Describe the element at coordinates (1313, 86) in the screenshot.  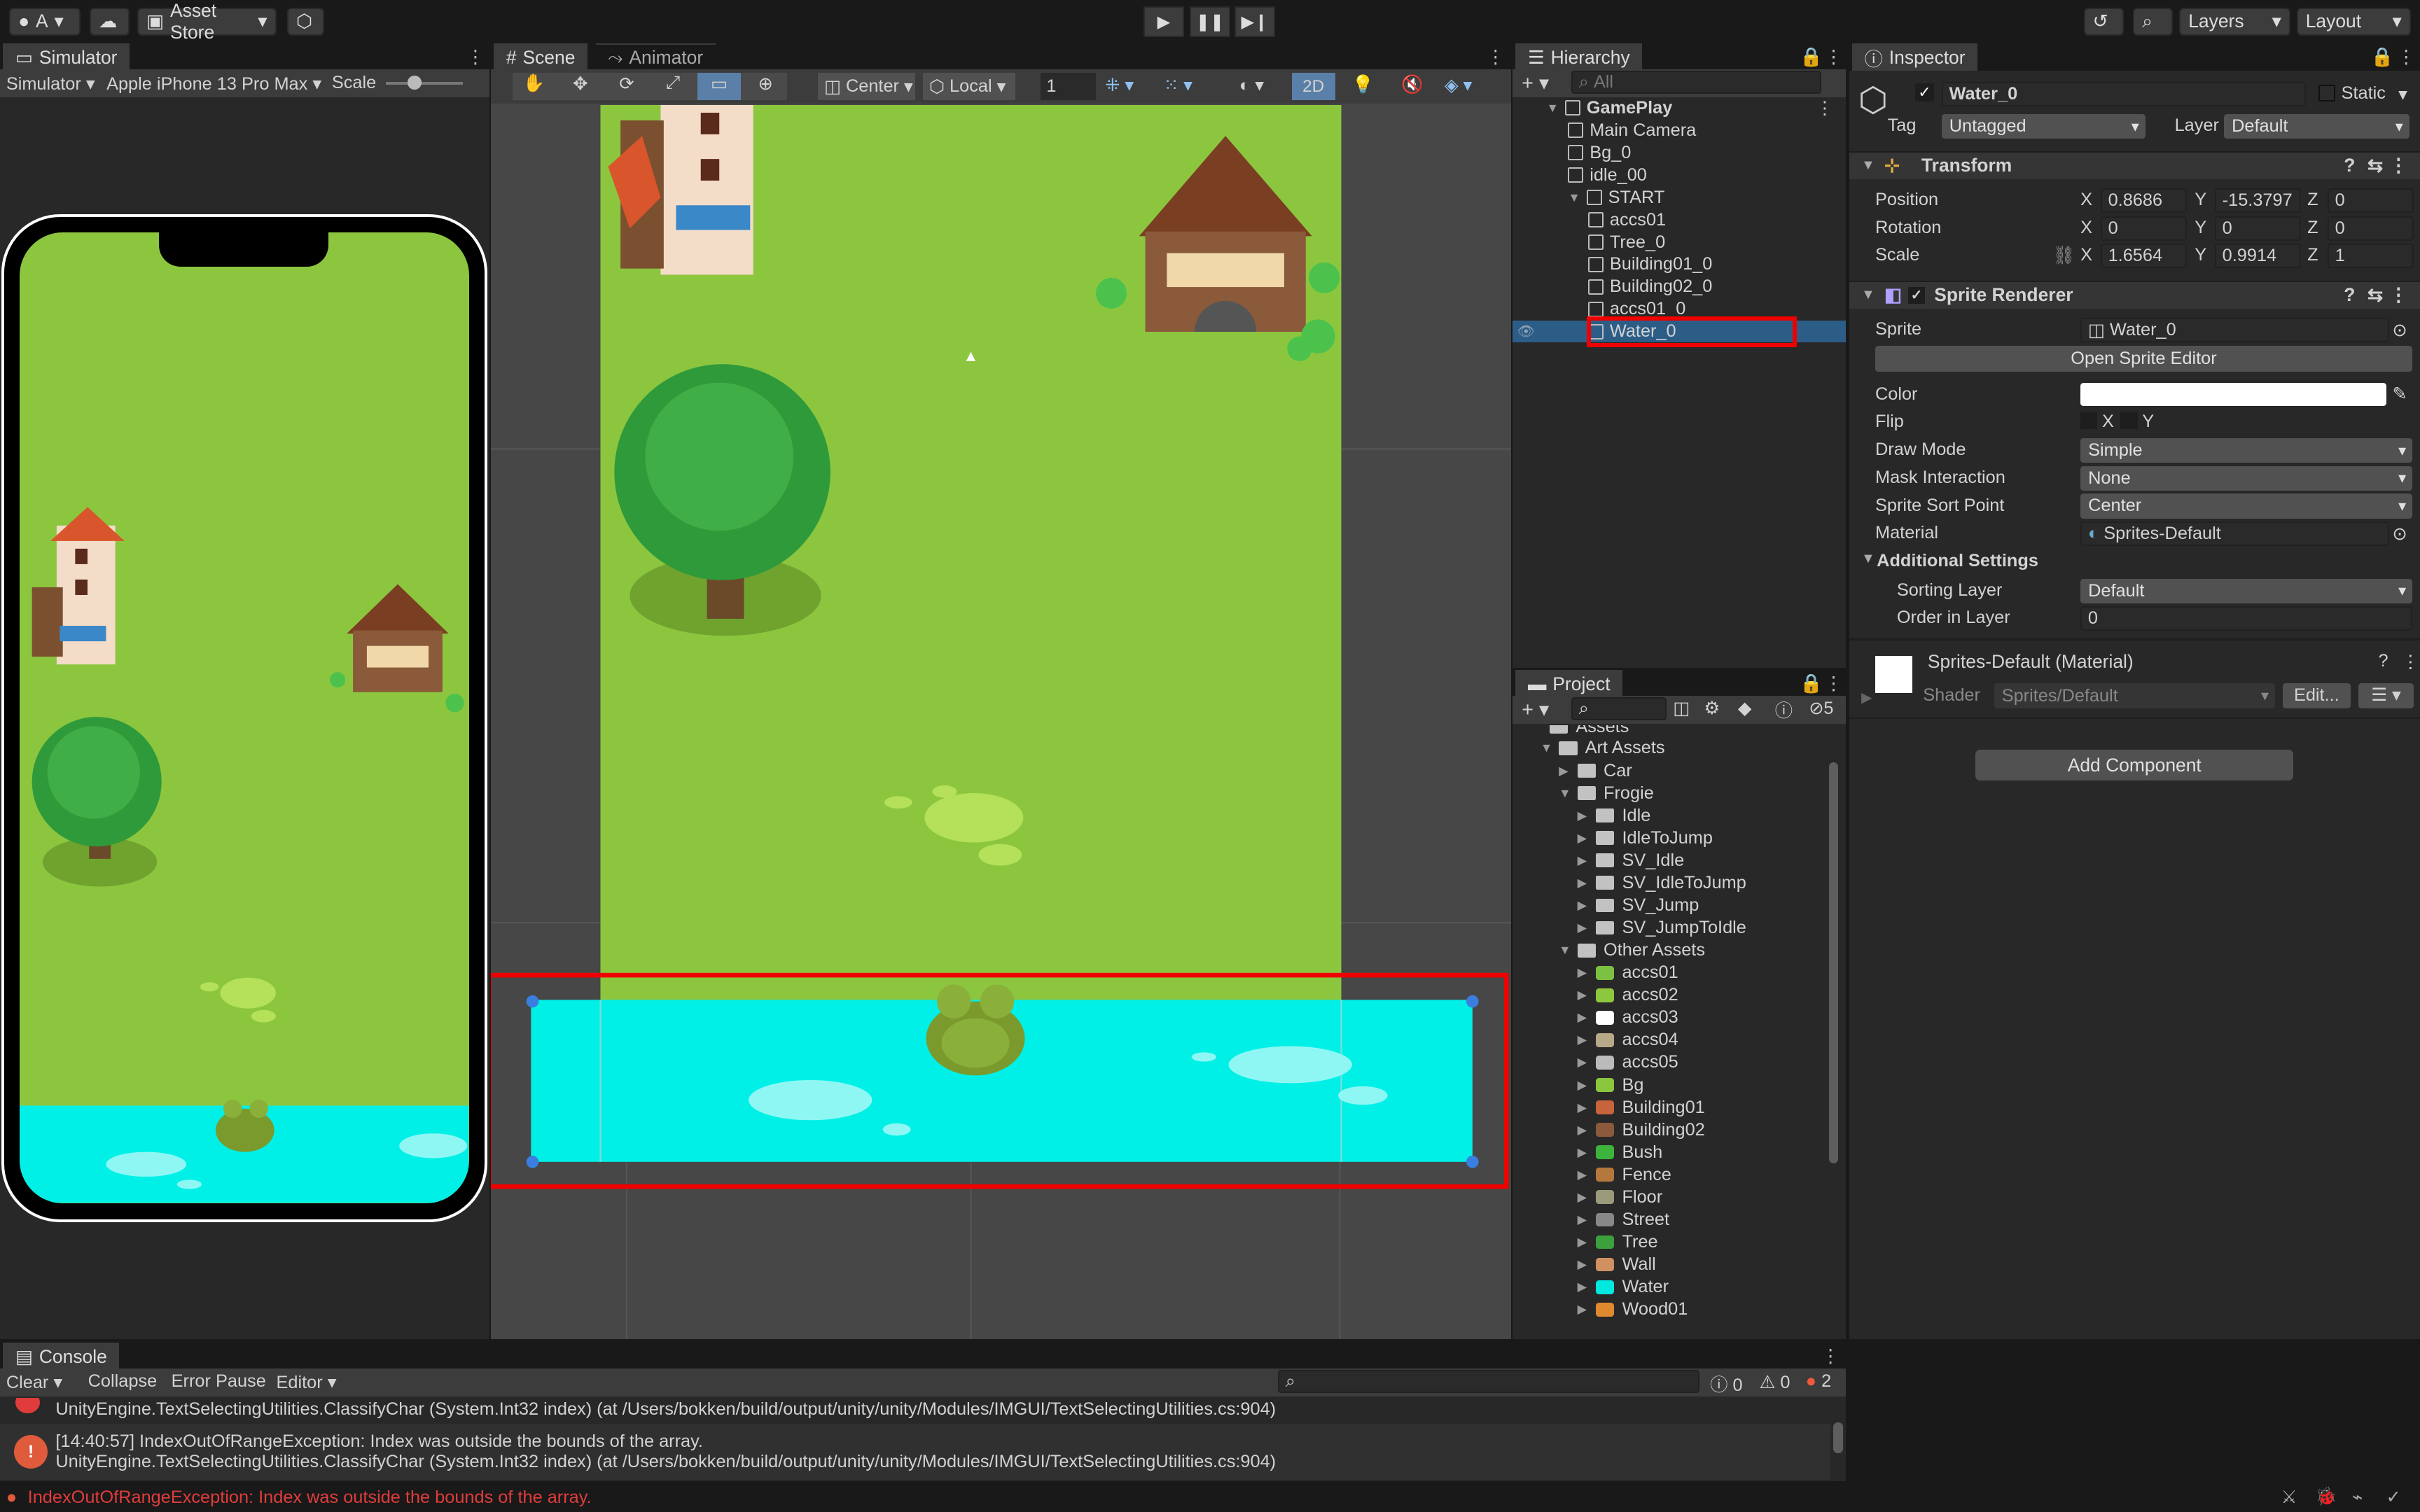
I see `2d-toggle: 2D` at that location.